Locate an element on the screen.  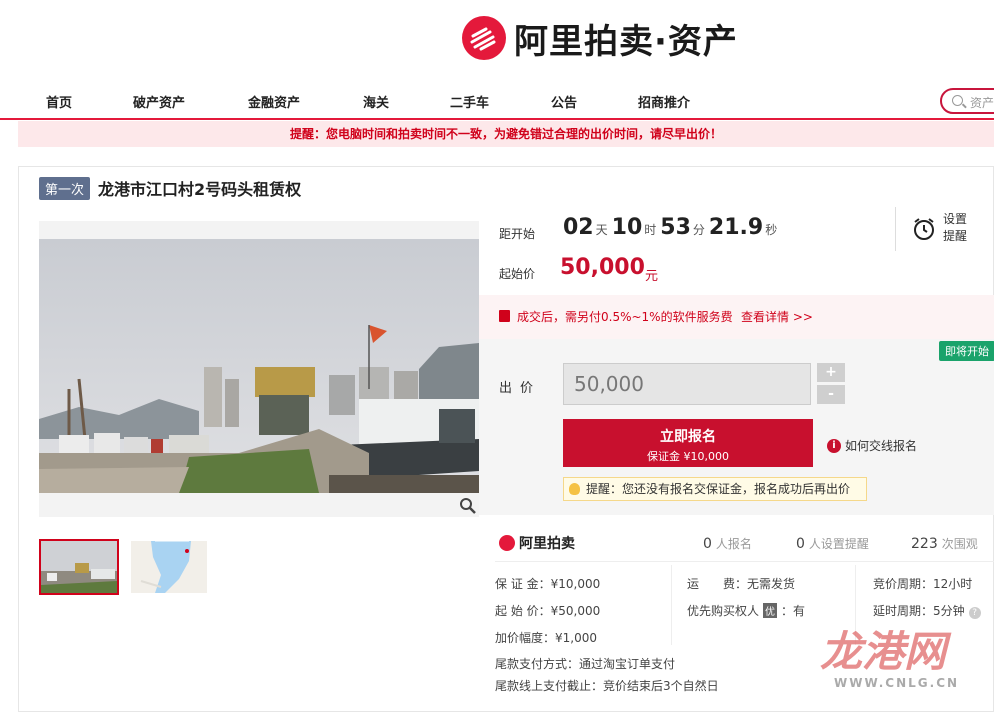
deposit-detail-label: 保 证 金： is located at coordinates (523, 584).